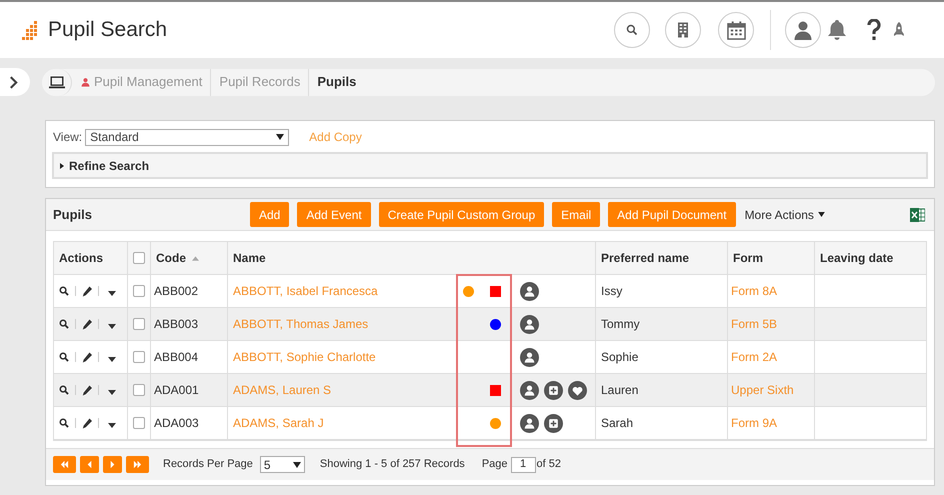 The height and width of the screenshot is (495, 944). What do you see at coordinates (344, 390) in the screenshot?
I see `pupil-name-link: ADAMS, Lauren S` at bounding box center [344, 390].